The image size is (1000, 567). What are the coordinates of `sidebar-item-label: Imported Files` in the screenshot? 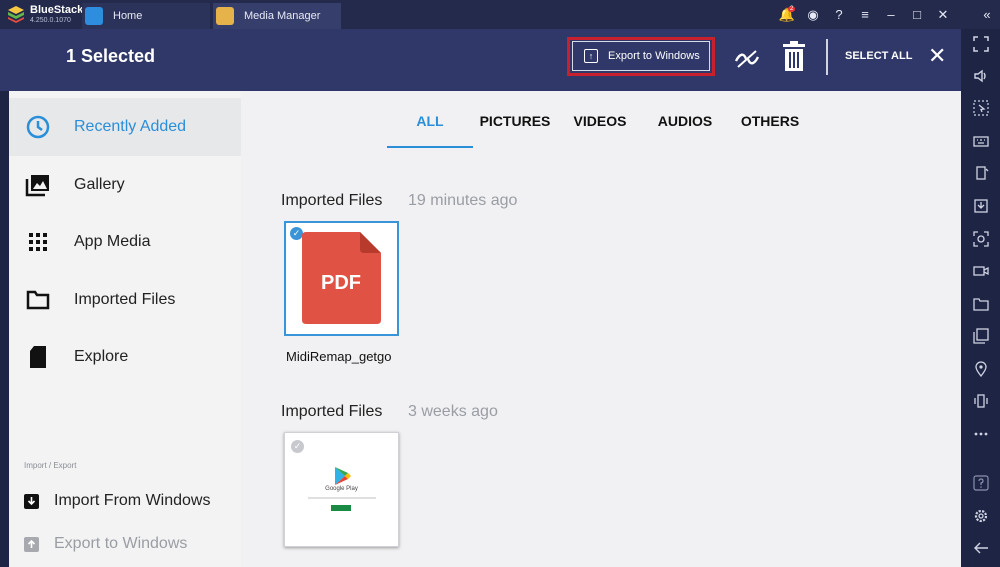 It's located at (125, 299).